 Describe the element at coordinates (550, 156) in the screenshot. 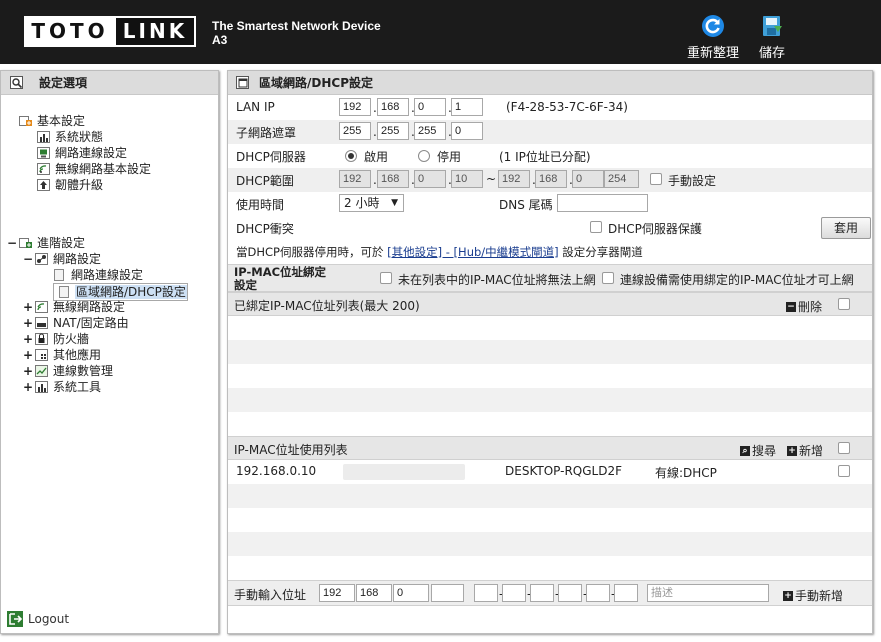

I see `dhcp-server-row: DHCP伺服器 啟用 停用 (1 IP位址已分配)` at that location.